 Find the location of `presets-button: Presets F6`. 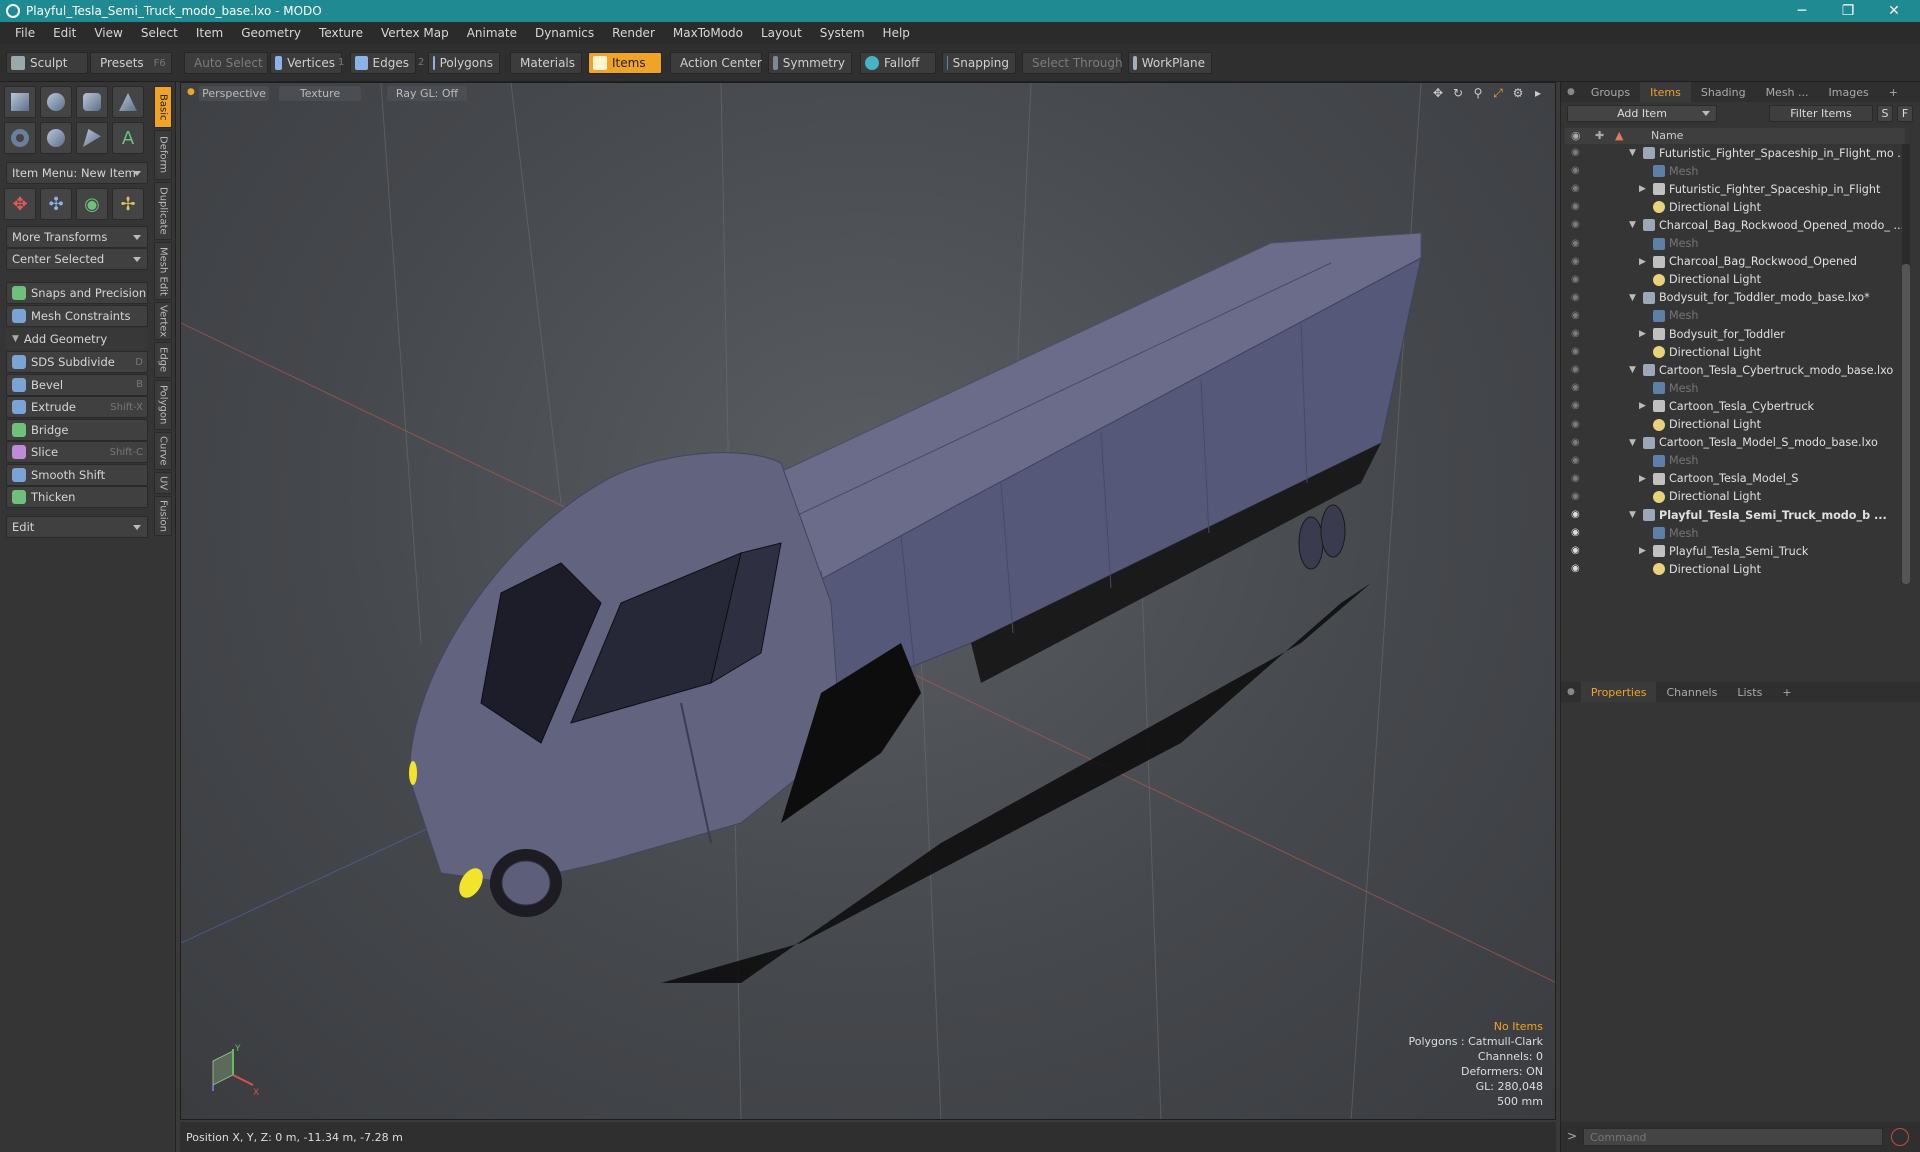

presets-button: Presets F6 is located at coordinates (131, 63).